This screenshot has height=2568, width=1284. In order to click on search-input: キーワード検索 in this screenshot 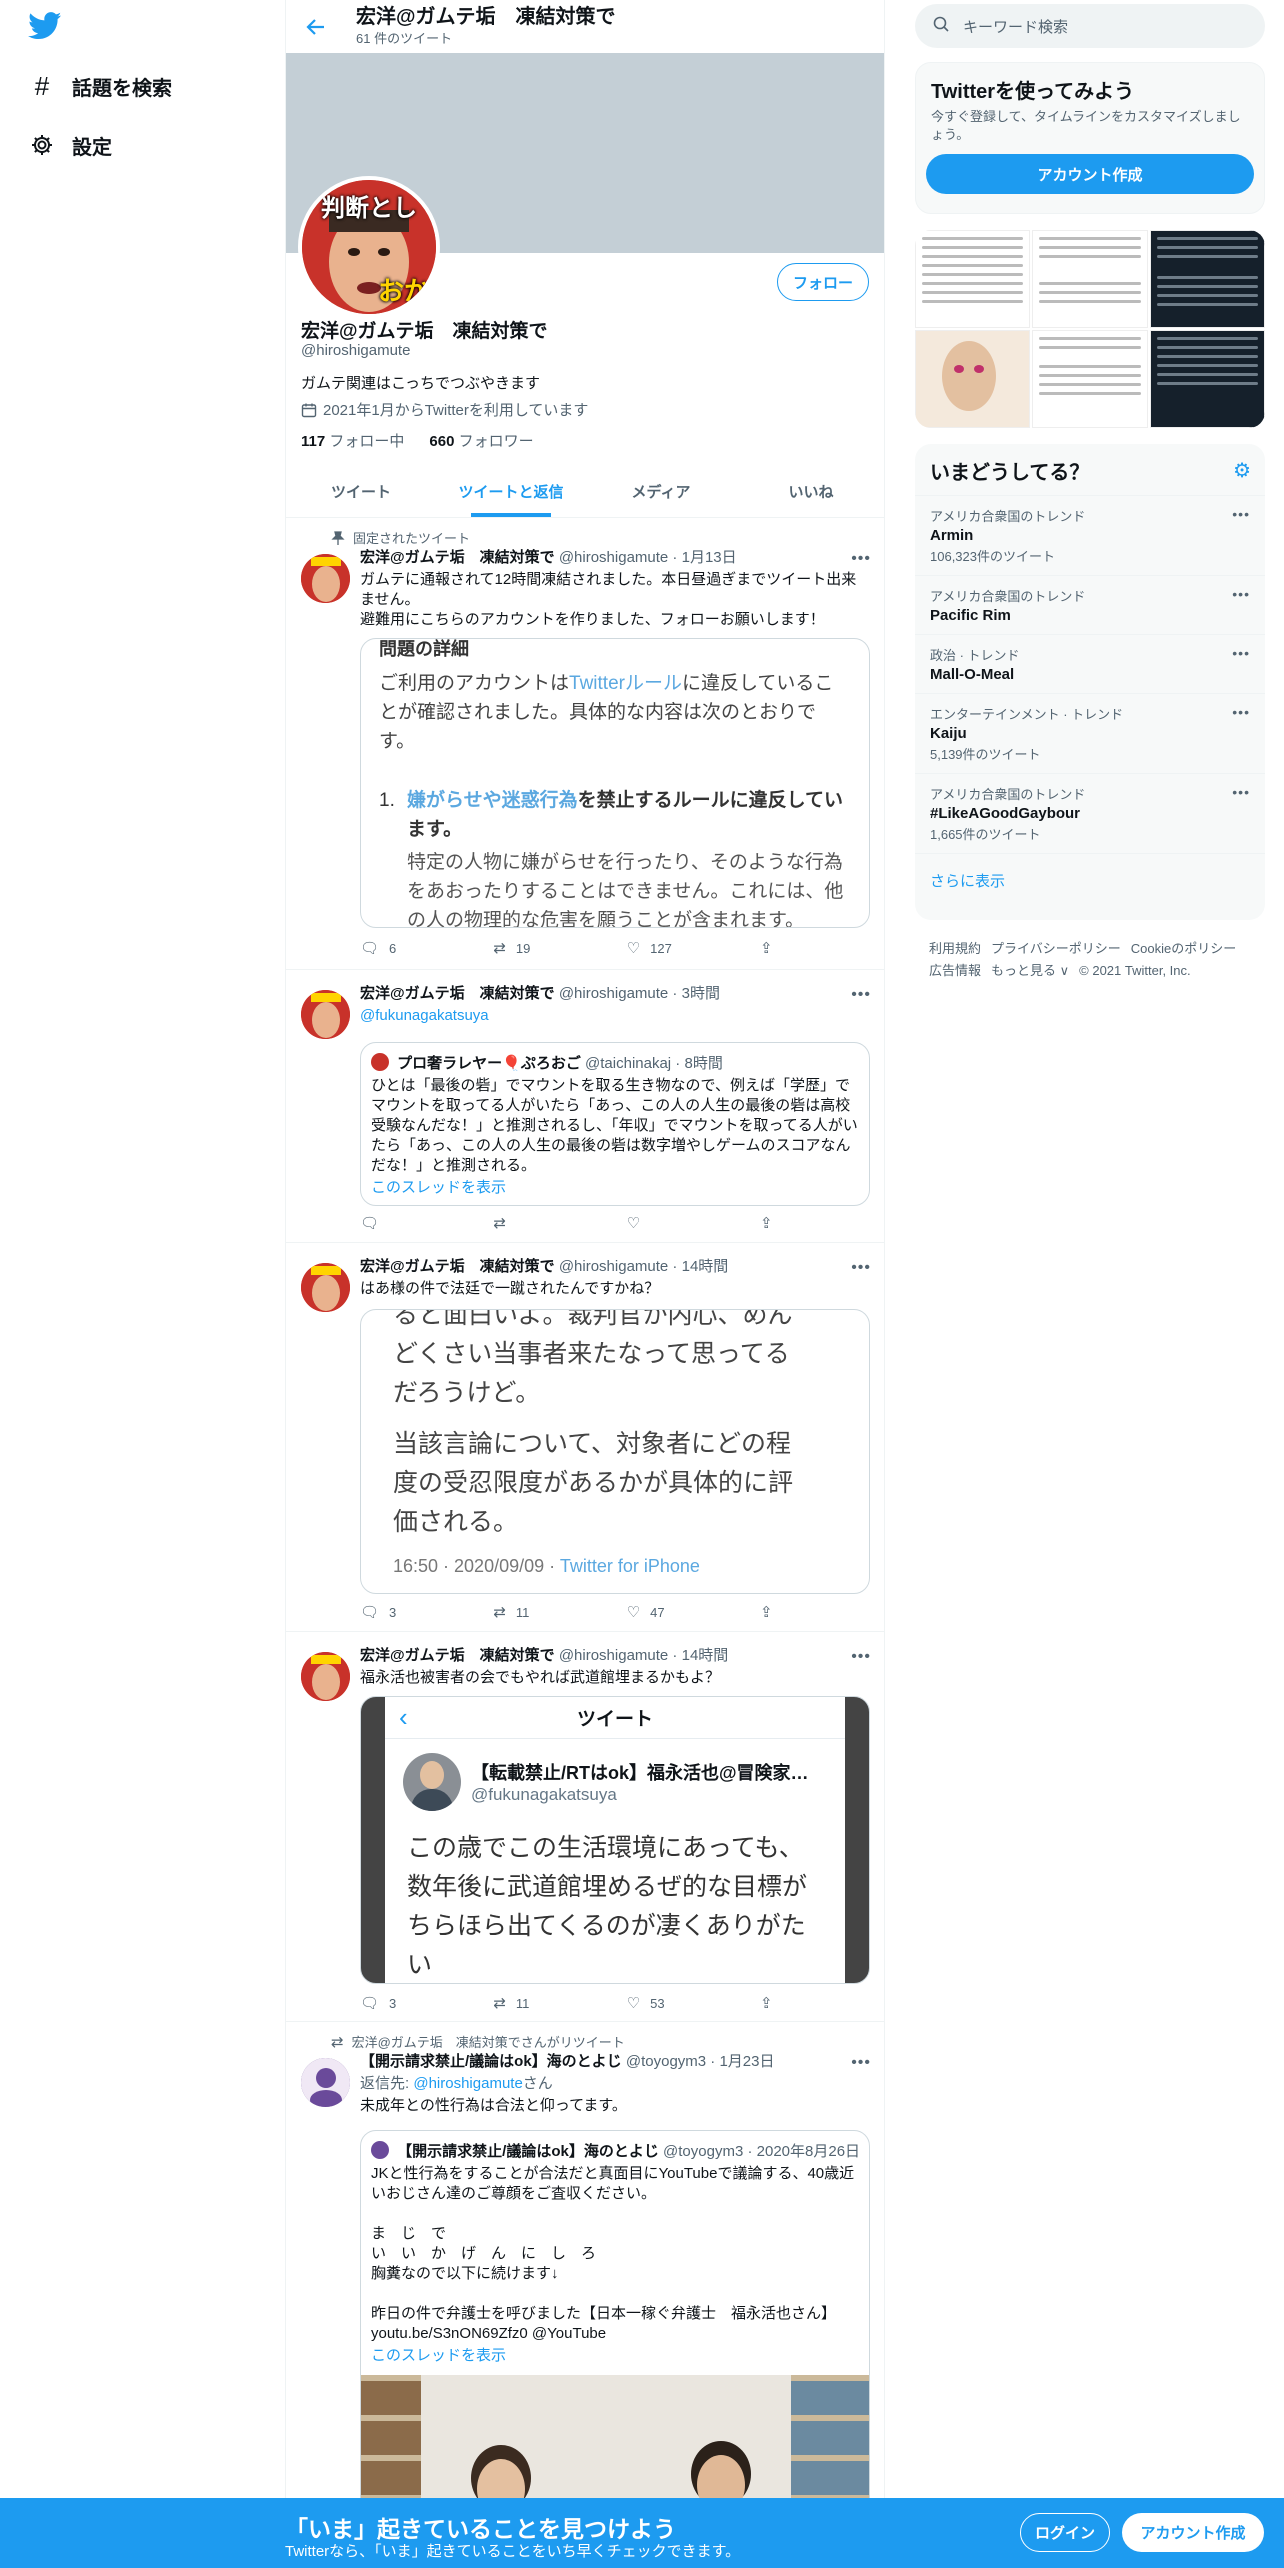, I will do `click(1090, 26)`.